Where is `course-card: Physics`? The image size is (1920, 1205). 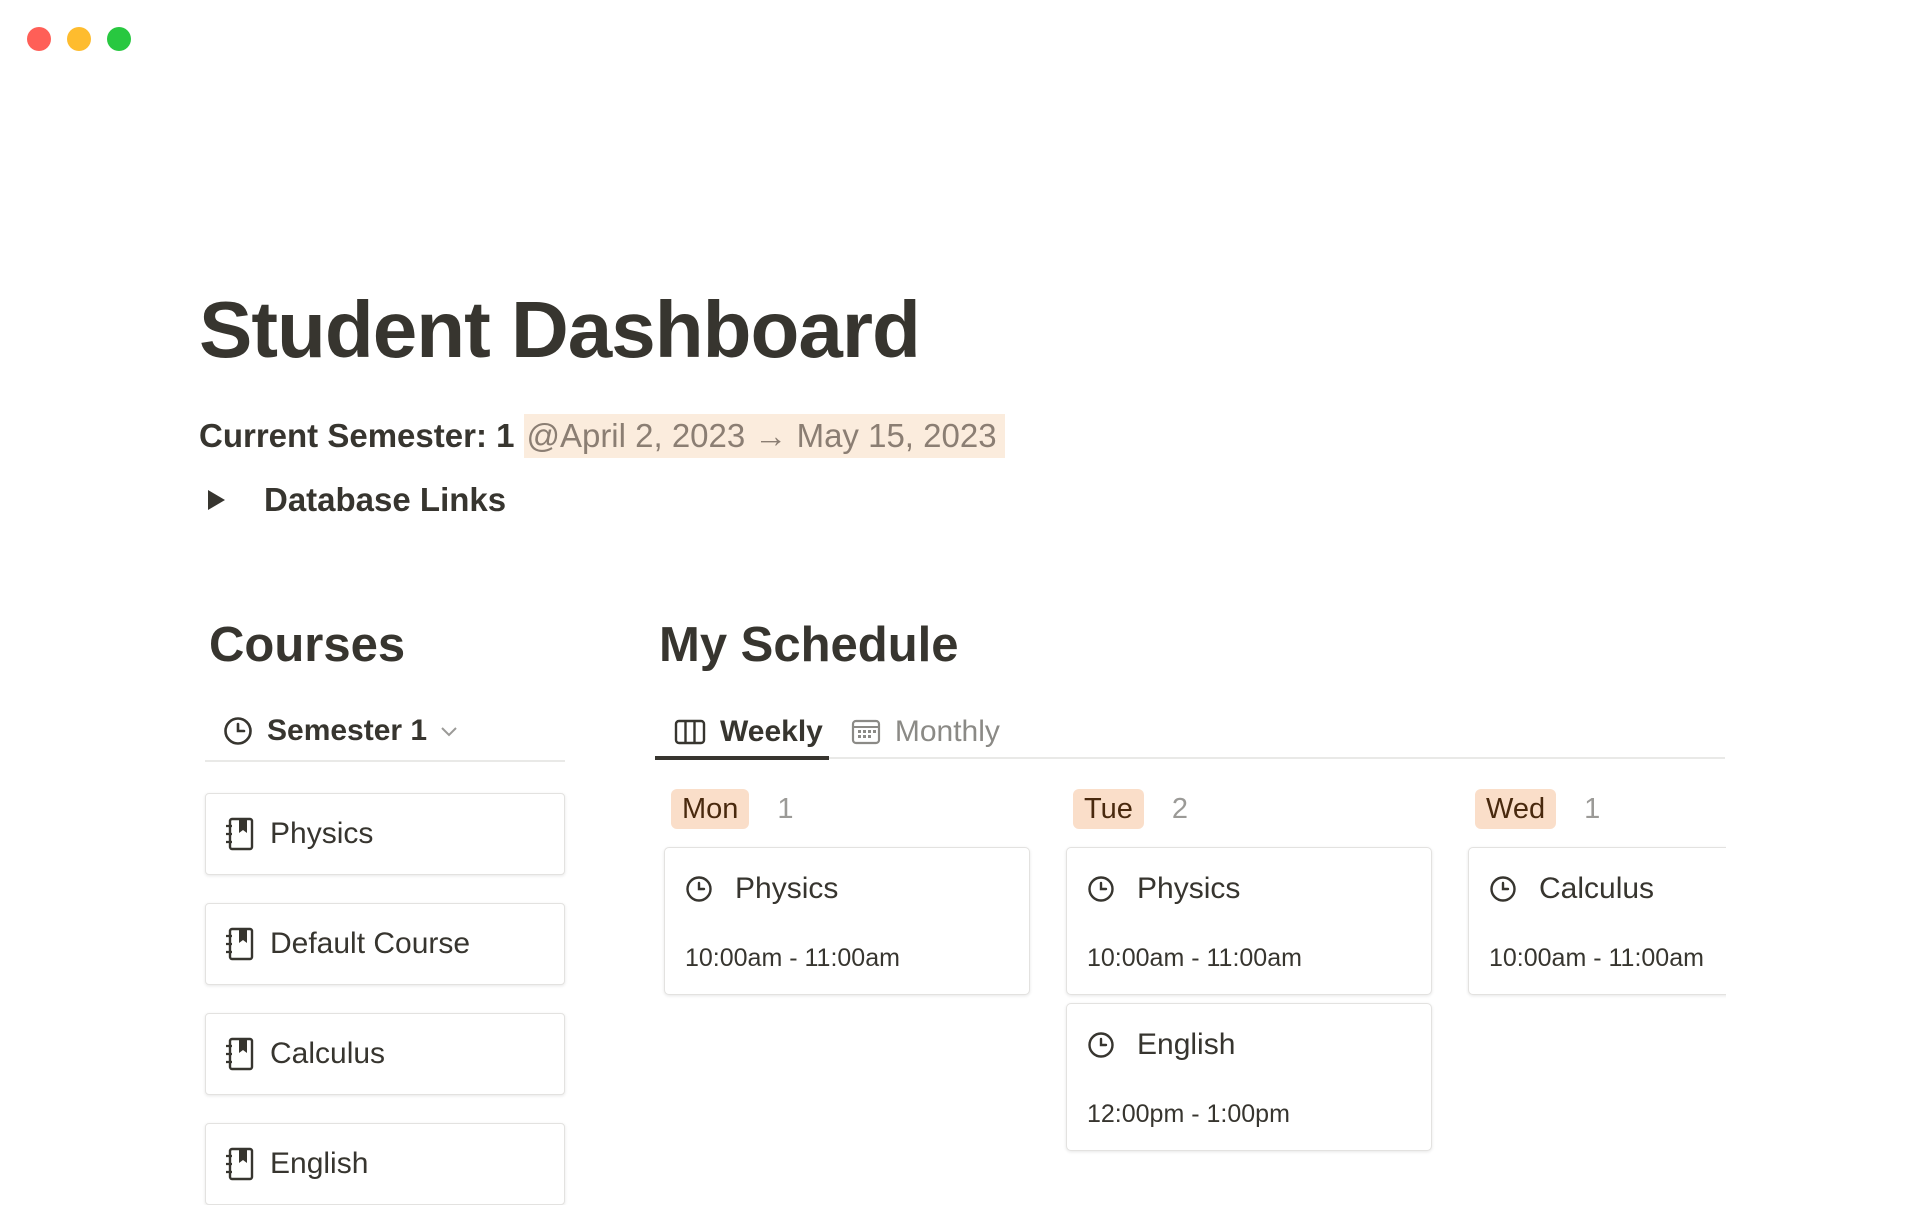 course-card: Physics is located at coordinates (385, 834).